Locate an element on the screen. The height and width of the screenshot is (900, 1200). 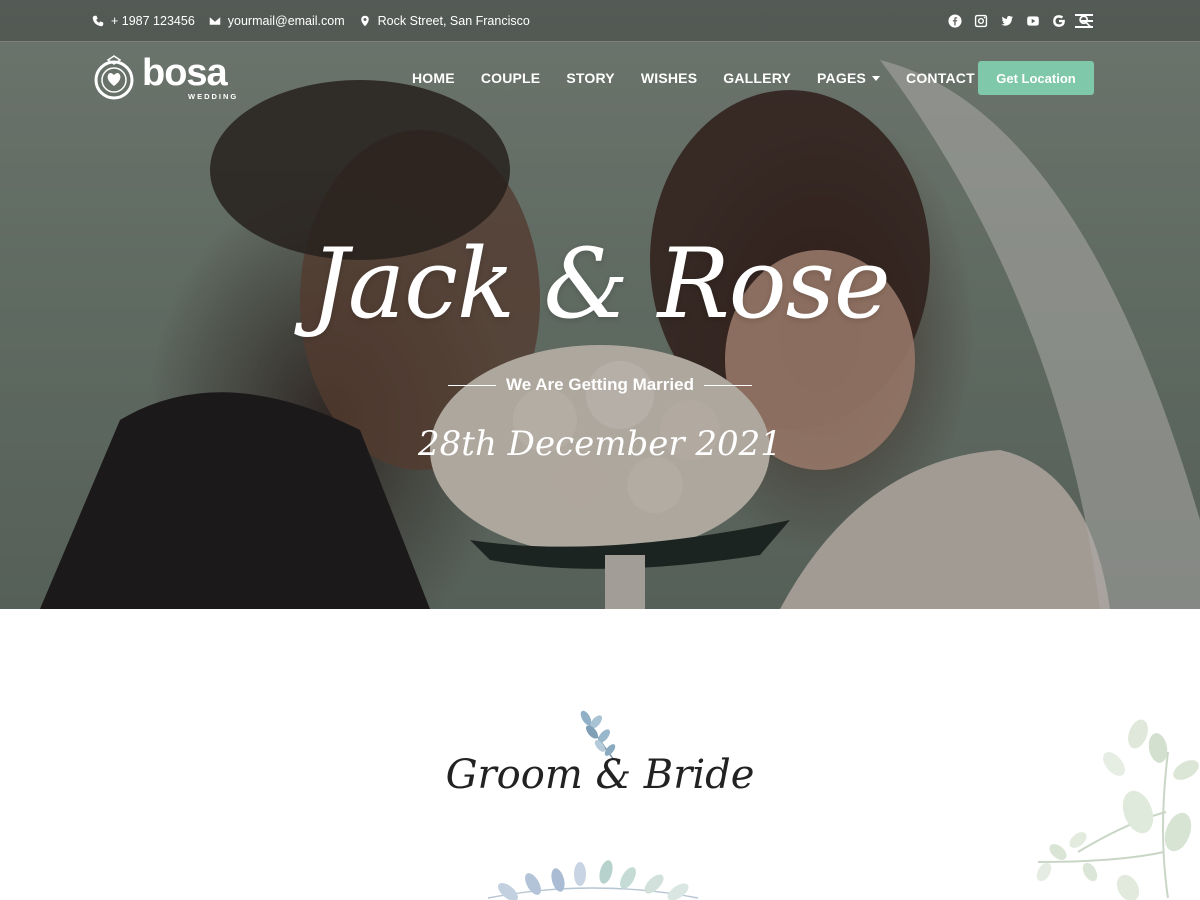
logo-tagline: WEDDING is located at coordinates (213, 96).